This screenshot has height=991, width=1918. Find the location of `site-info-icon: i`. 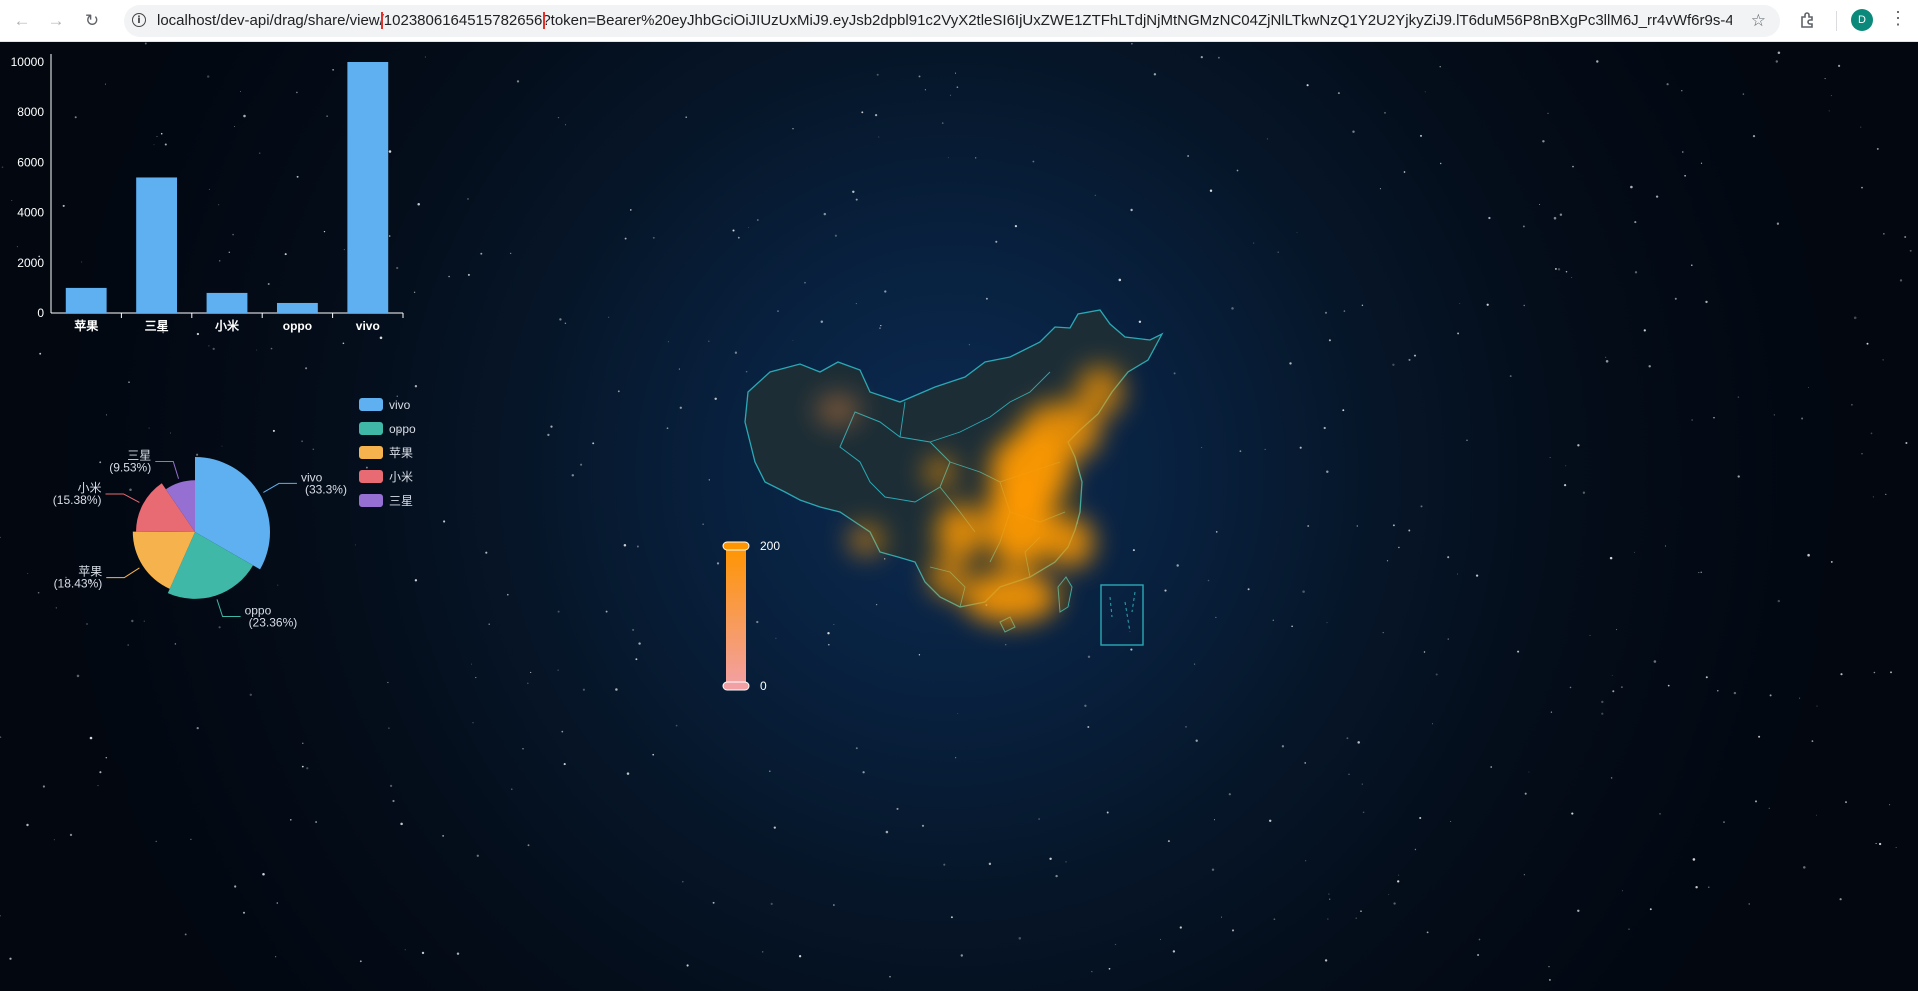

site-info-icon: i is located at coordinates (139, 20).